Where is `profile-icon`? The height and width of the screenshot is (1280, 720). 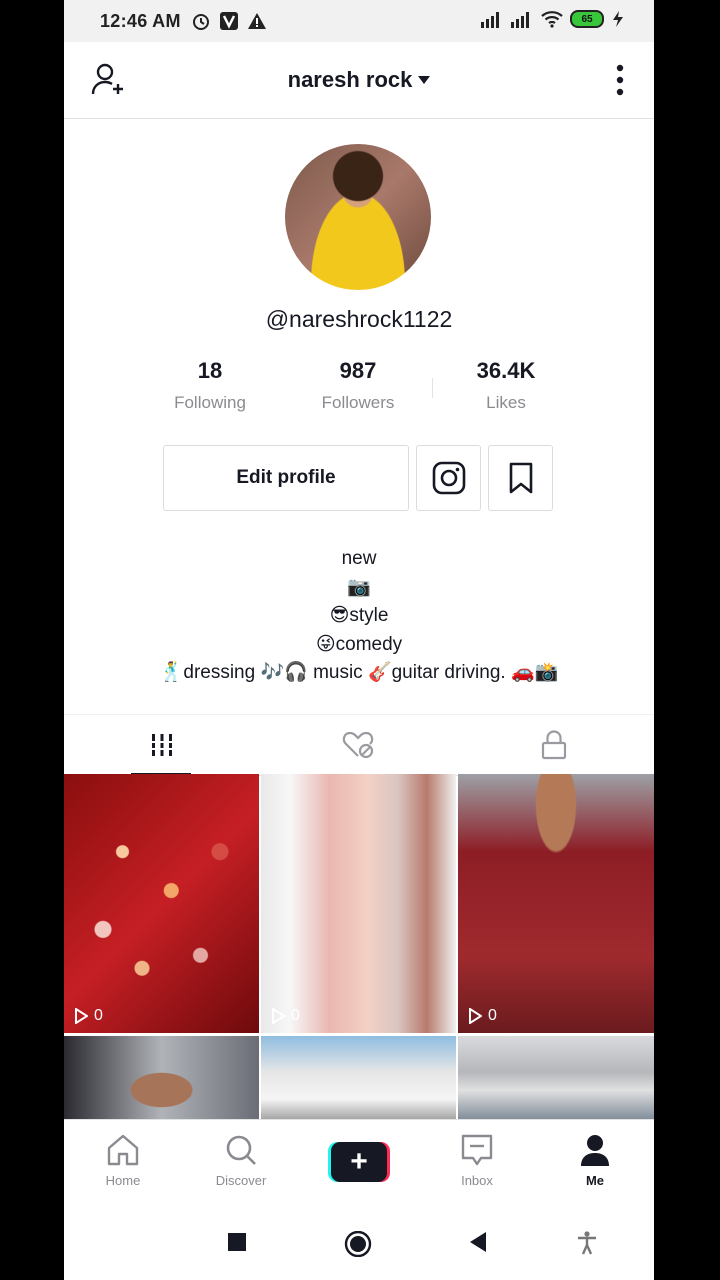
profile-icon is located at coordinates (595, 1150).